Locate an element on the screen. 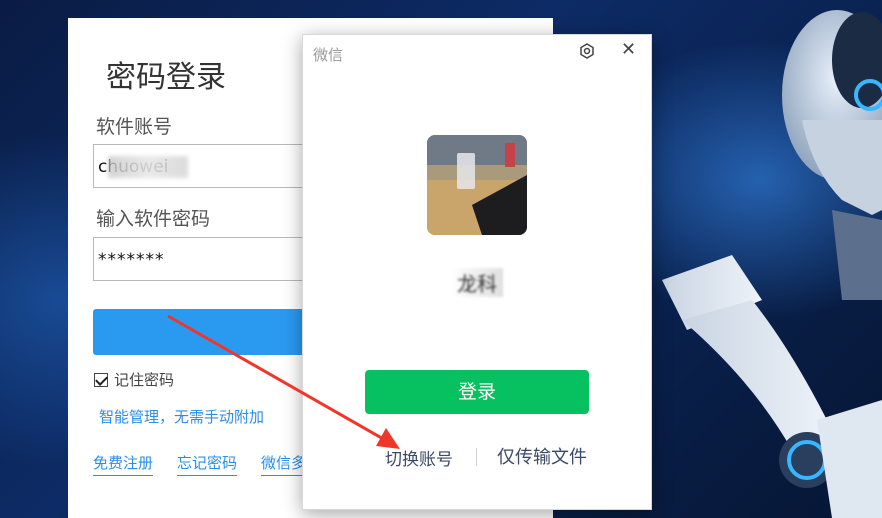 The image size is (882, 518). gear-icon is located at coordinates (587, 51).